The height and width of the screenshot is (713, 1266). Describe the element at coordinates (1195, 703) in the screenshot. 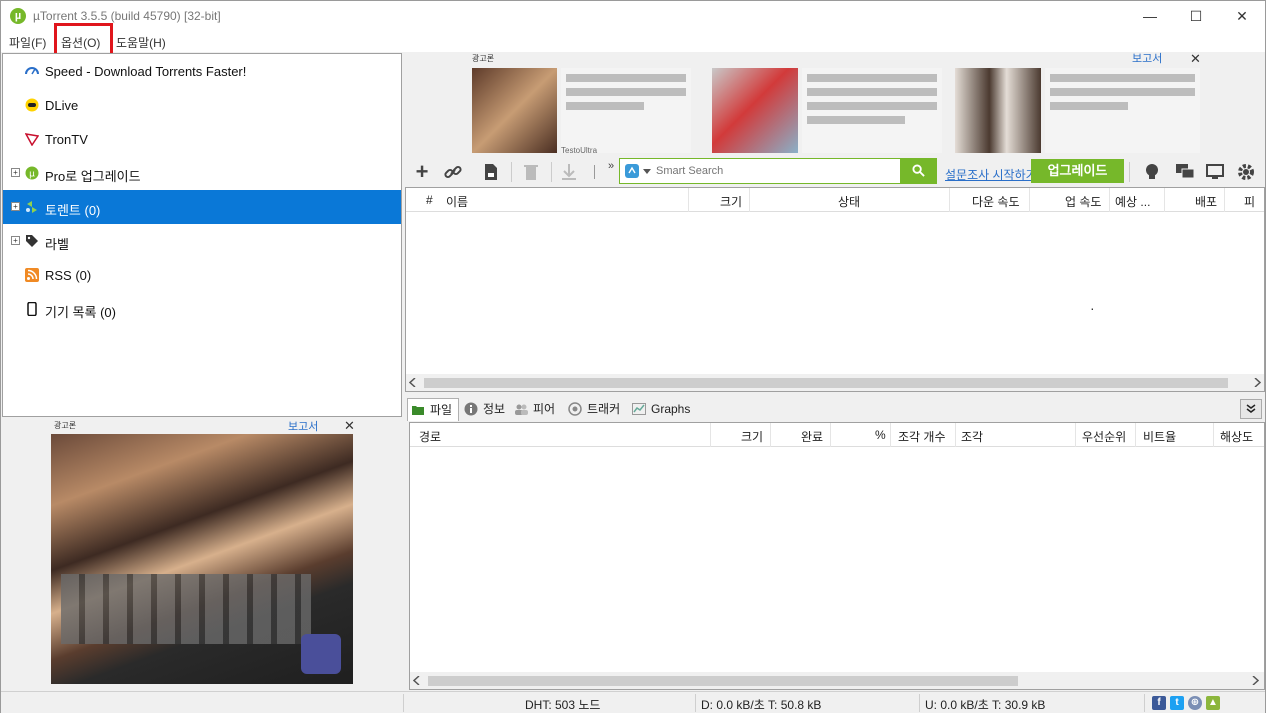

I see `globe-icon: ⊕` at that location.